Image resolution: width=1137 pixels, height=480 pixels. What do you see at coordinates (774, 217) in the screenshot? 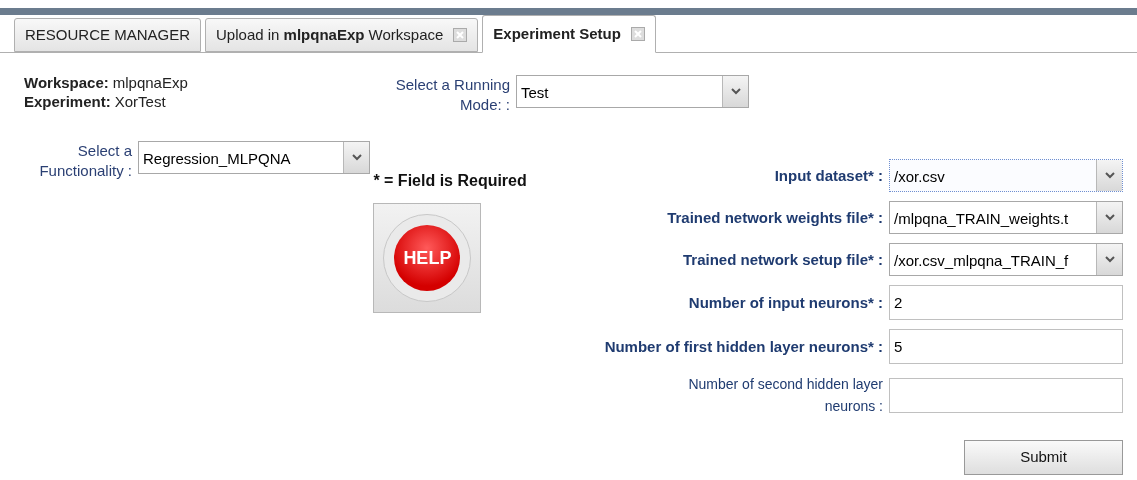
I see `field-label: Trained network weights file* :` at bounding box center [774, 217].